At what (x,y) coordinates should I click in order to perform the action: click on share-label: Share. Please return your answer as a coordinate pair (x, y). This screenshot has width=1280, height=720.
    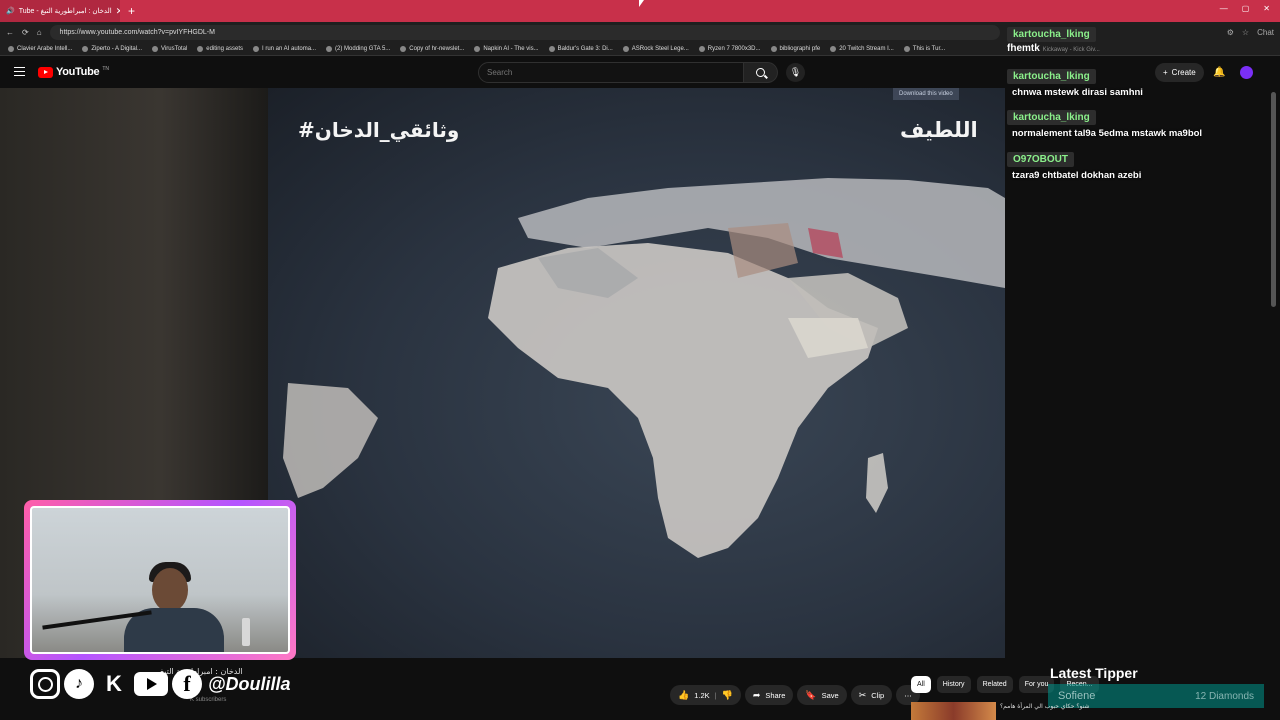
    Looking at the image, I should click on (775, 695).